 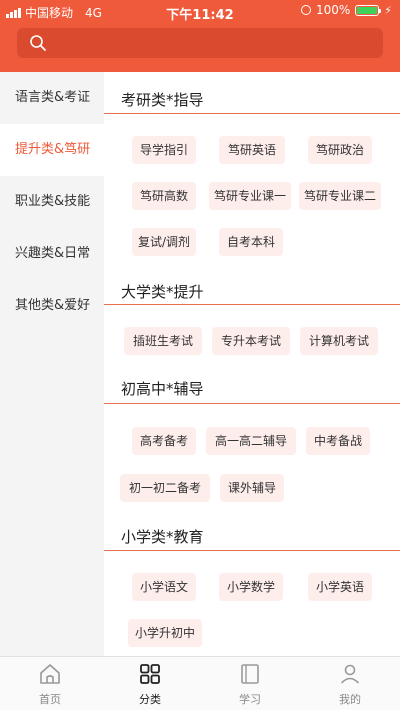 I want to click on tab-study: 学习, so click(x=250, y=683).